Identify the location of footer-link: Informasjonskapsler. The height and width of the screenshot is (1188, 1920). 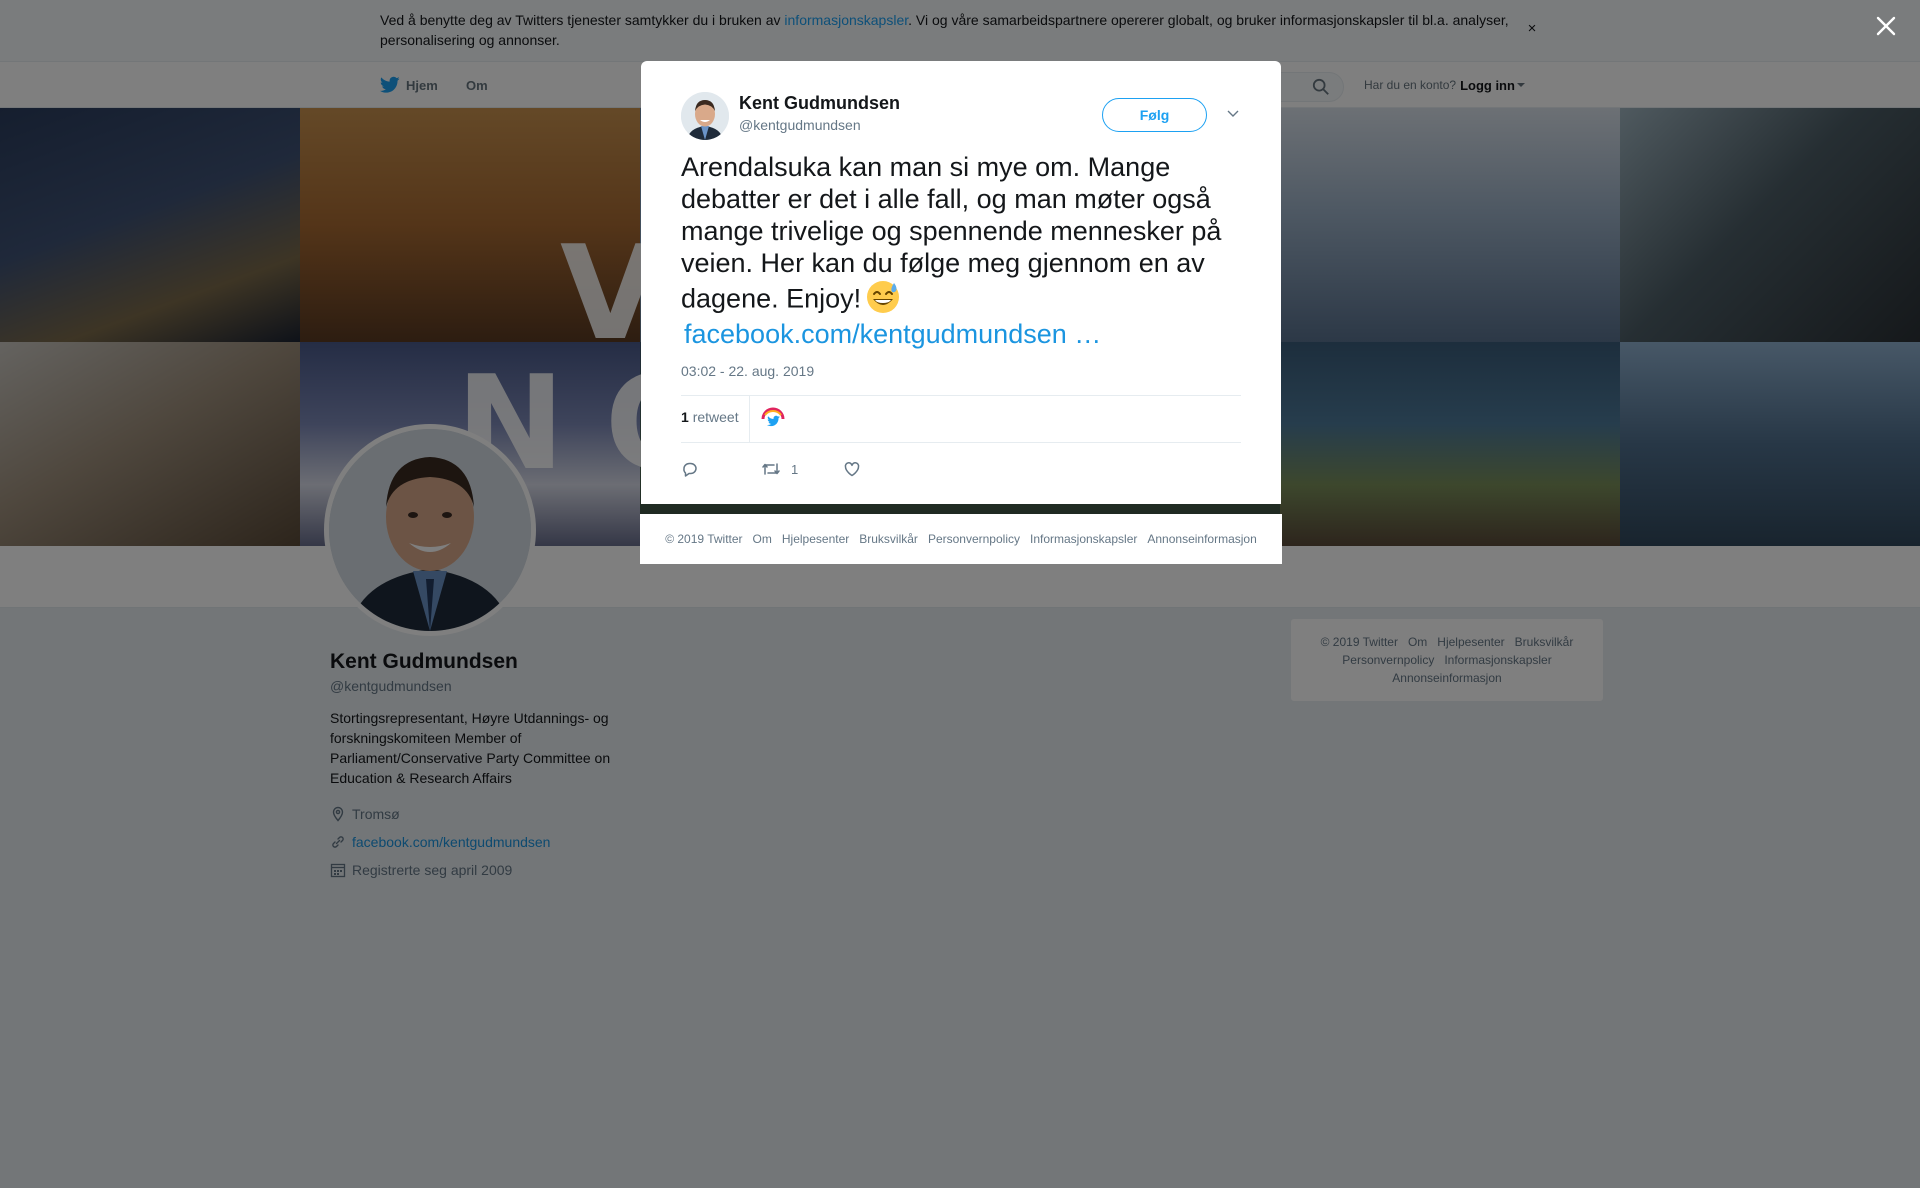
(1083, 539).